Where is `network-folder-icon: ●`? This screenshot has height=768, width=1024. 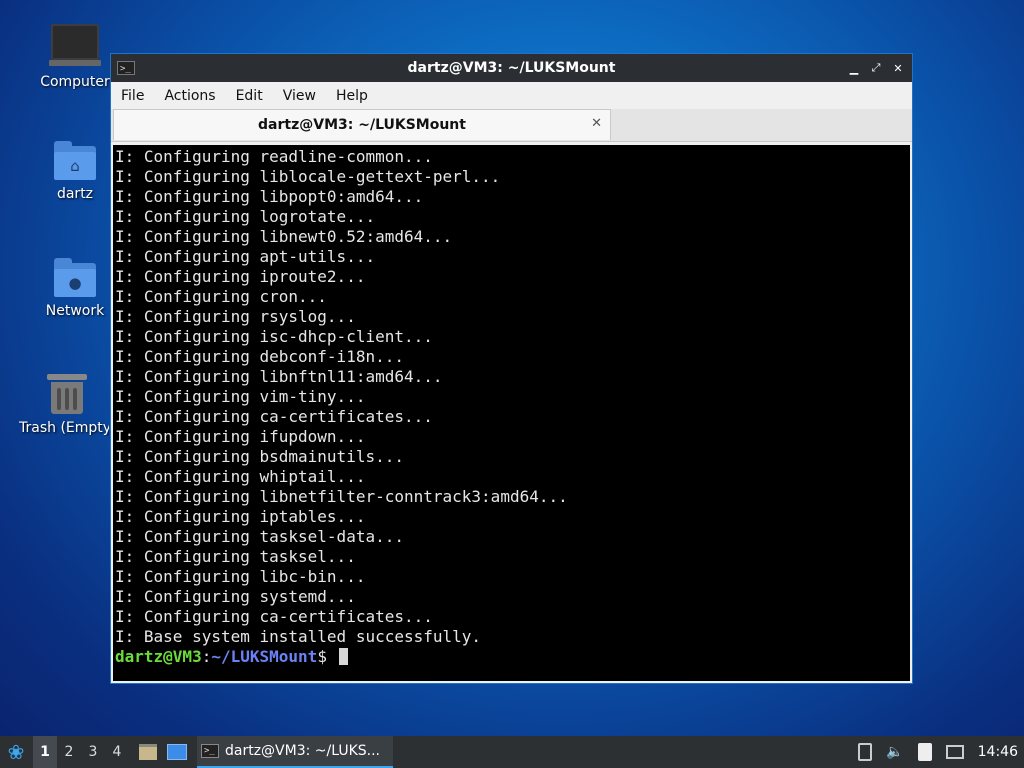 network-folder-icon: ● is located at coordinates (75, 277).